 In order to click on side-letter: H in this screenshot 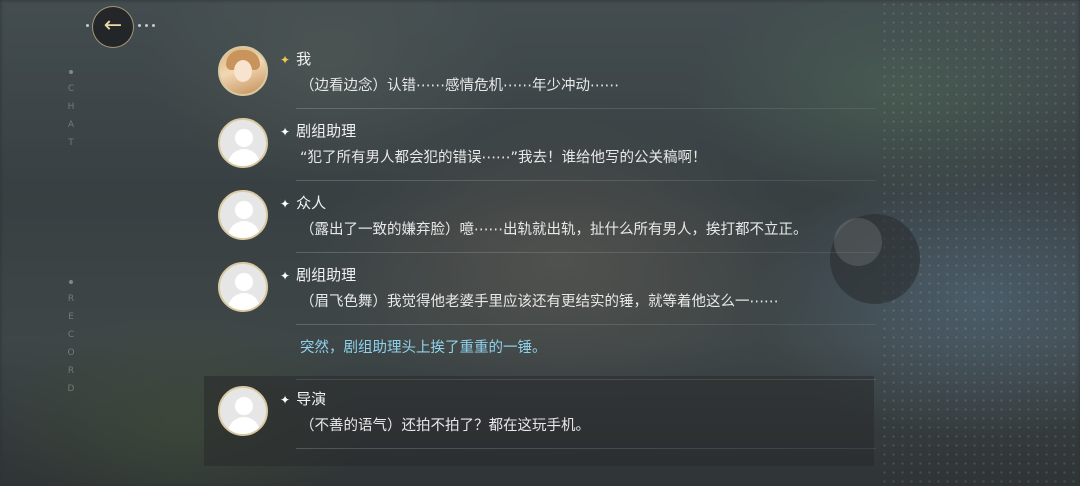, I will do `click(71, 107)`.